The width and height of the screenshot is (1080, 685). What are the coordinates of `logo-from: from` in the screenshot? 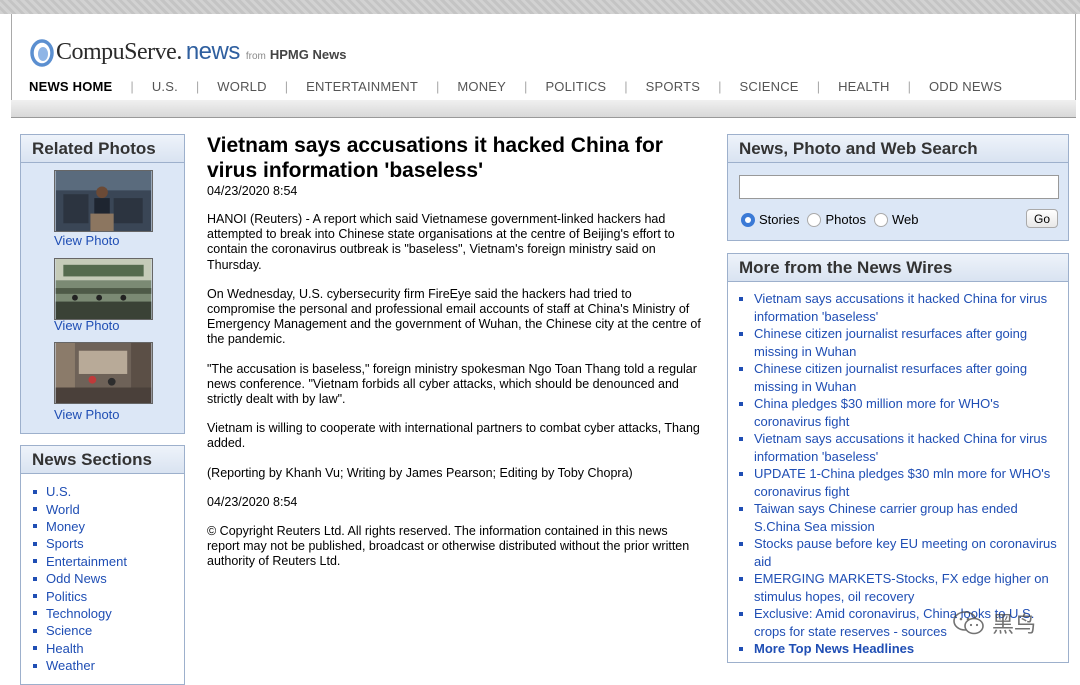 It's located at (255, 56).